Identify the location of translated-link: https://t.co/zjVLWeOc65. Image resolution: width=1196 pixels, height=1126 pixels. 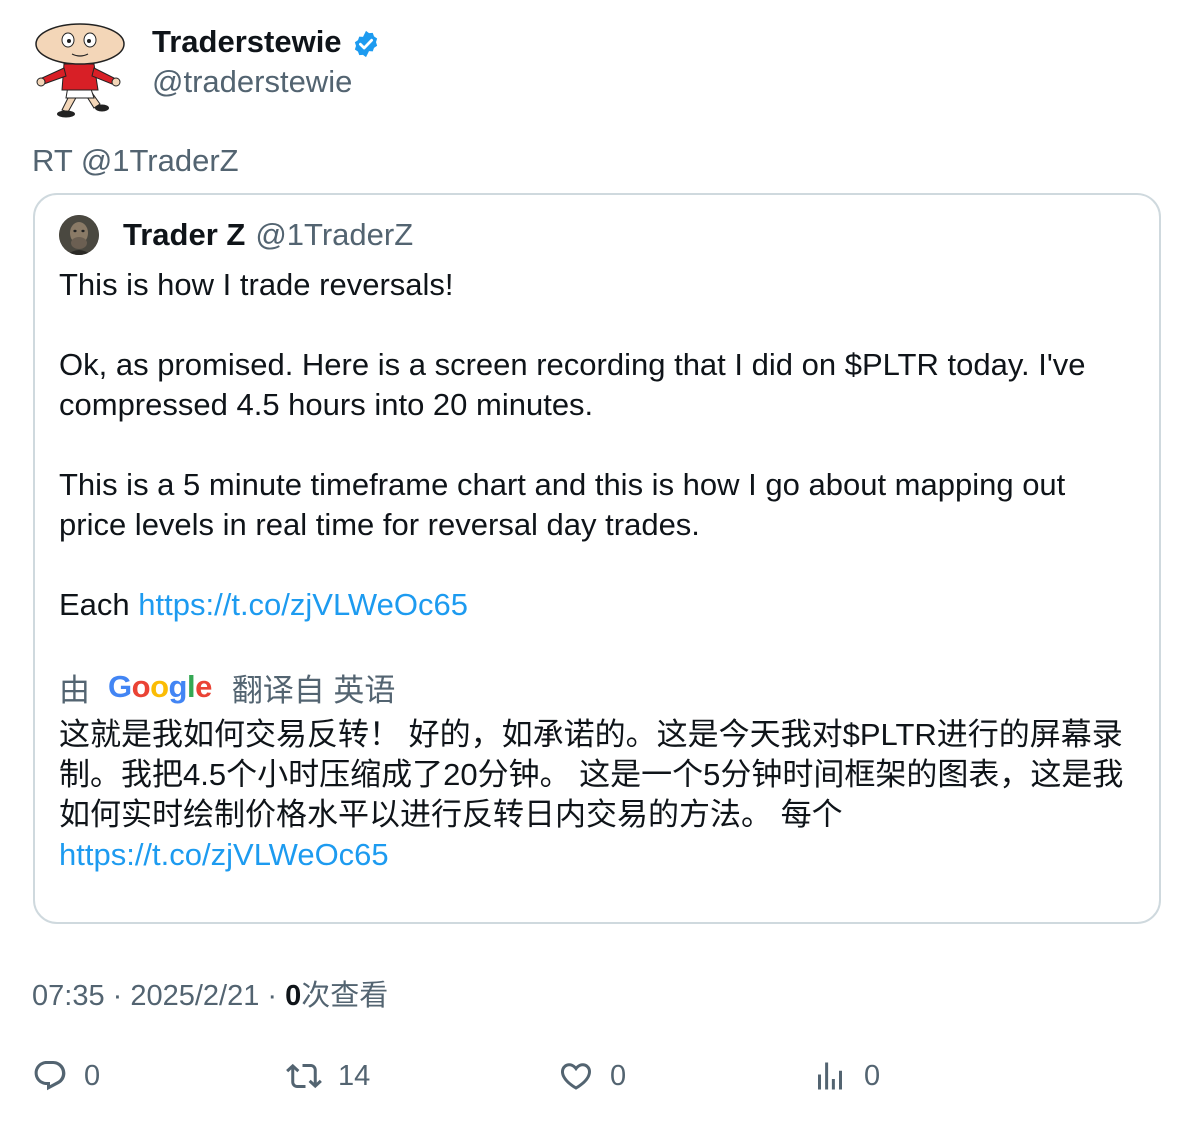
(224, 854).